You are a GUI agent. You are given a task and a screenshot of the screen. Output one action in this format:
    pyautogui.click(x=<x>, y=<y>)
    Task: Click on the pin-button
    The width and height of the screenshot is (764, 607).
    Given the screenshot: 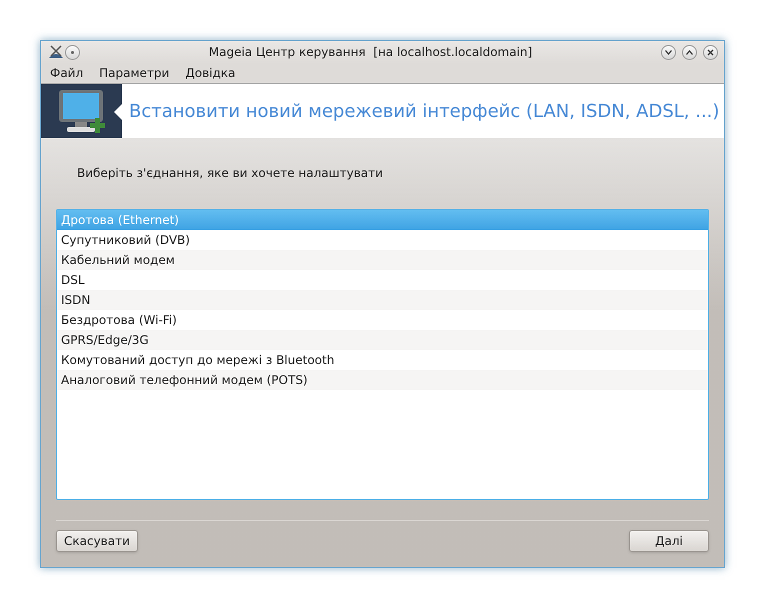 What is the action you would take?
    pyautogui.click(x=72, y=52)
    